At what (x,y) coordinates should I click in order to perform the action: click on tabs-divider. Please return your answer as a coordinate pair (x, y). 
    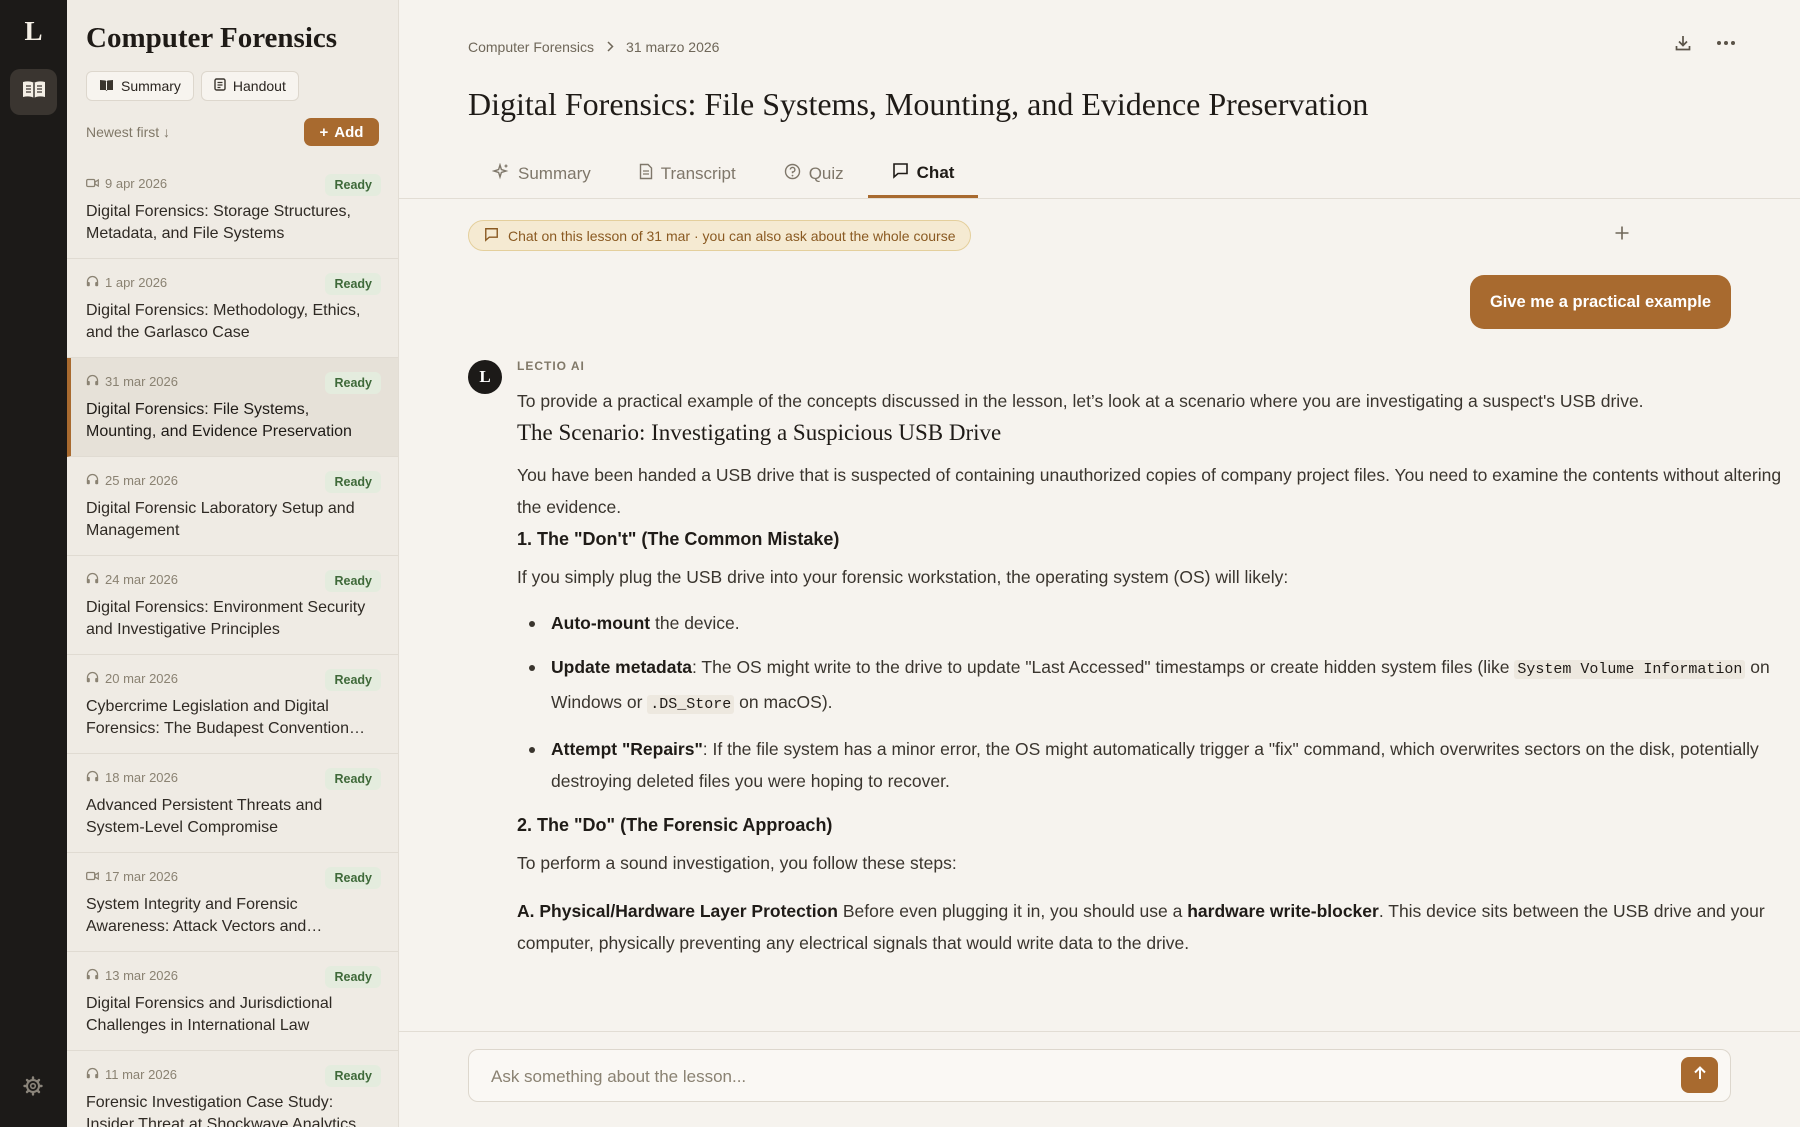
    Looking at the image, I should click on (1099, 198).